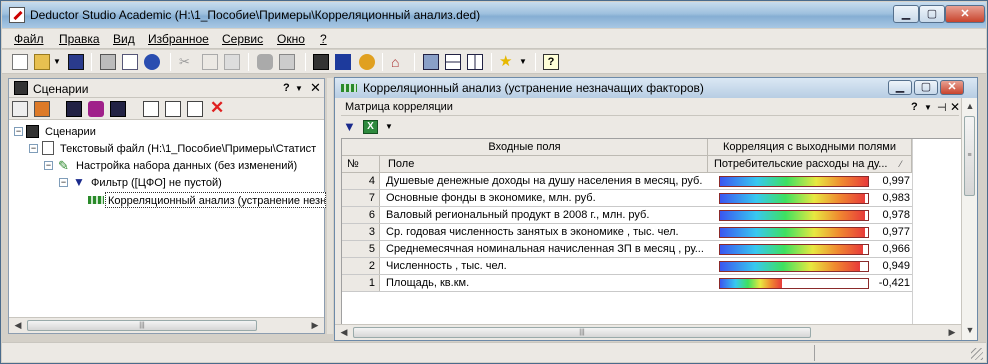  What do you see at coordinates (173, 109) in the screenshot?
I see `tree-branch-icon` at bounding box center [173, 109].